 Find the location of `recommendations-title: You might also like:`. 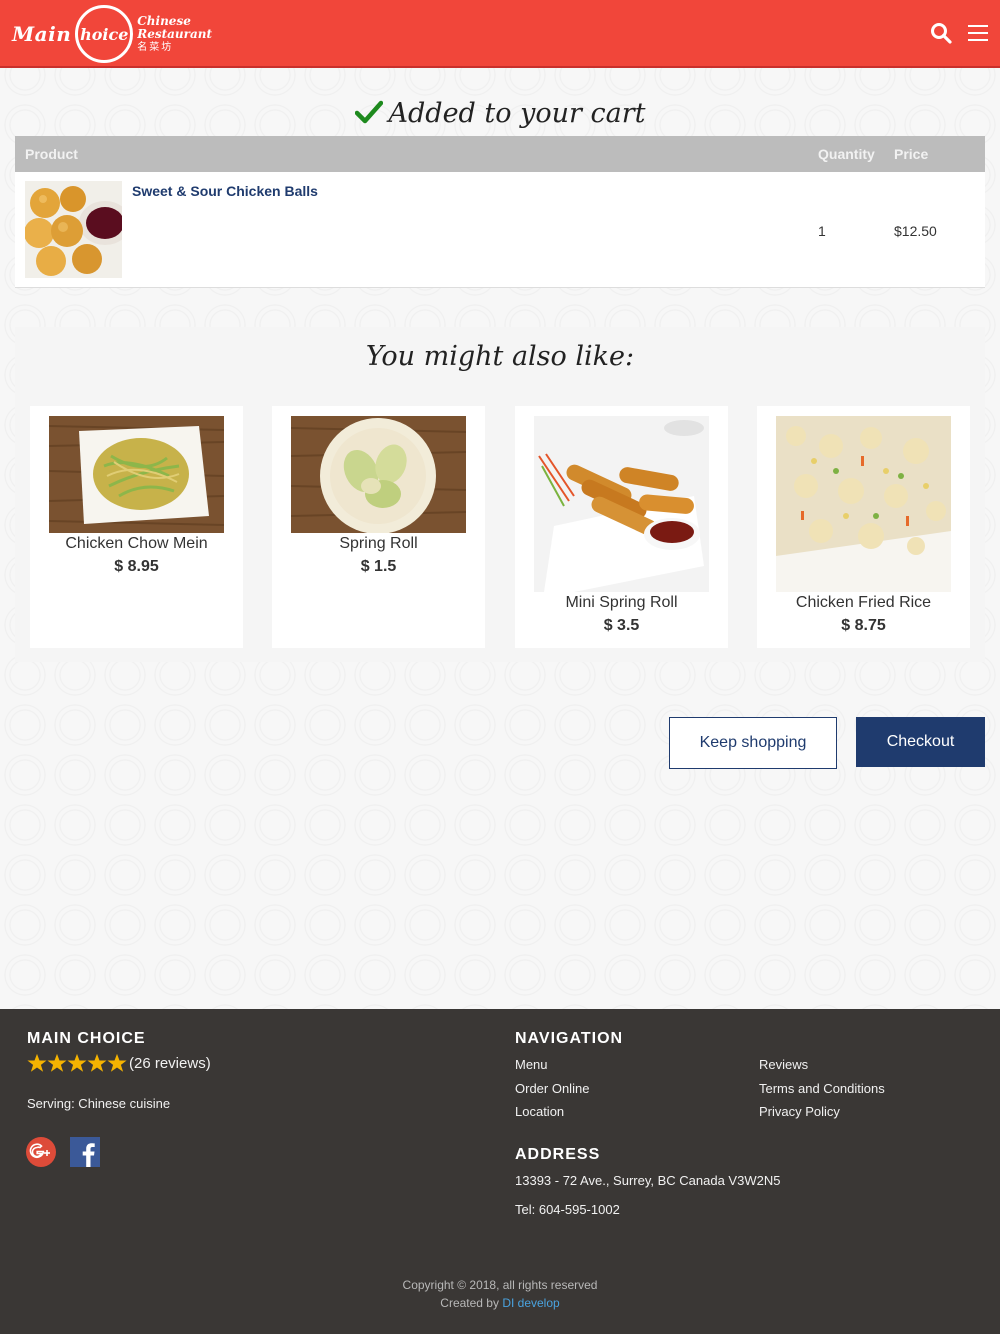

recommendations-title: You might also like: is located at coordinates (500, 356).